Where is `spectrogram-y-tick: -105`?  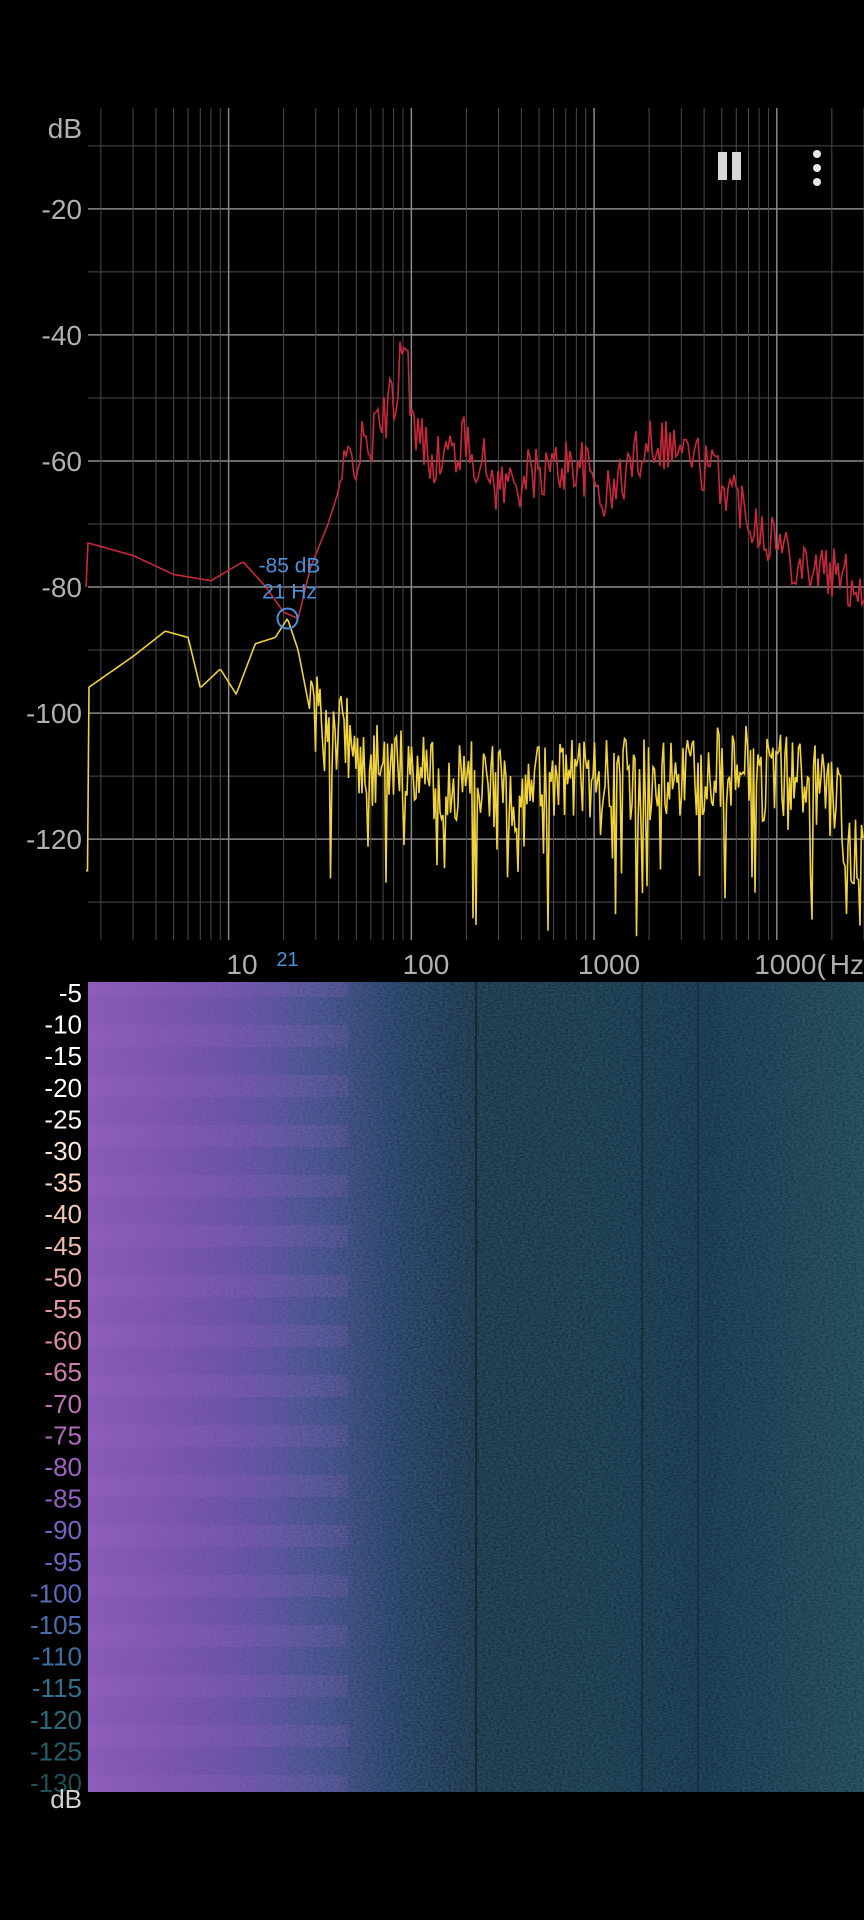
spectrogram-y-tick: -105 is located at coordinates (56, 1625).